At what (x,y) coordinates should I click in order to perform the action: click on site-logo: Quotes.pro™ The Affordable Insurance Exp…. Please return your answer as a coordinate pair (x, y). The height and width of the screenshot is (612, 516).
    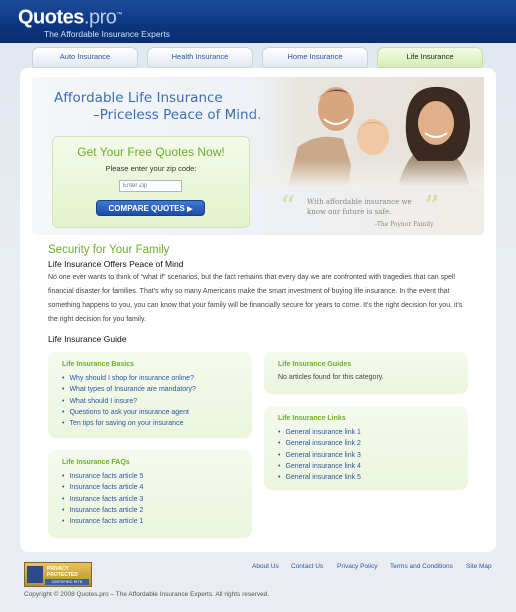
    Looking at the image, I should click on (94, 22).